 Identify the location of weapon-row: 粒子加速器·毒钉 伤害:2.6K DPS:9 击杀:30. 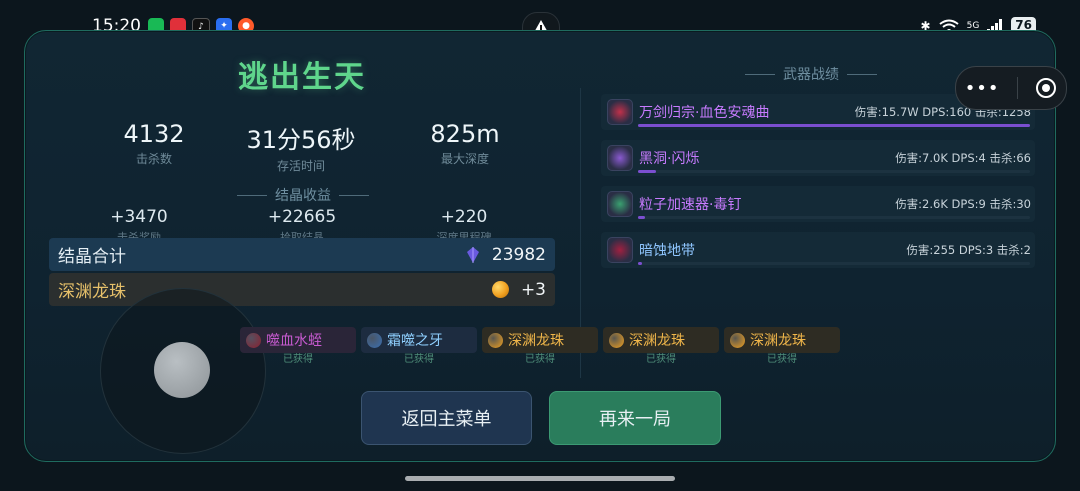
(818, 204).